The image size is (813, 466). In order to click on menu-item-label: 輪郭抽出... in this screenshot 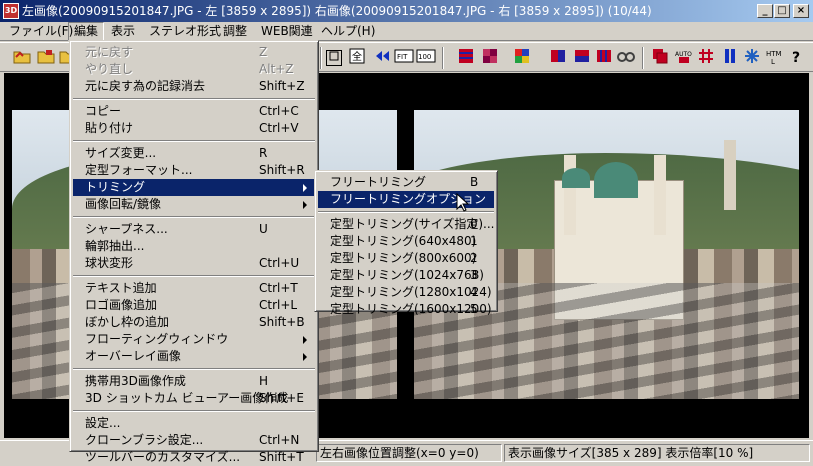, I will do `click(115, 246)`.